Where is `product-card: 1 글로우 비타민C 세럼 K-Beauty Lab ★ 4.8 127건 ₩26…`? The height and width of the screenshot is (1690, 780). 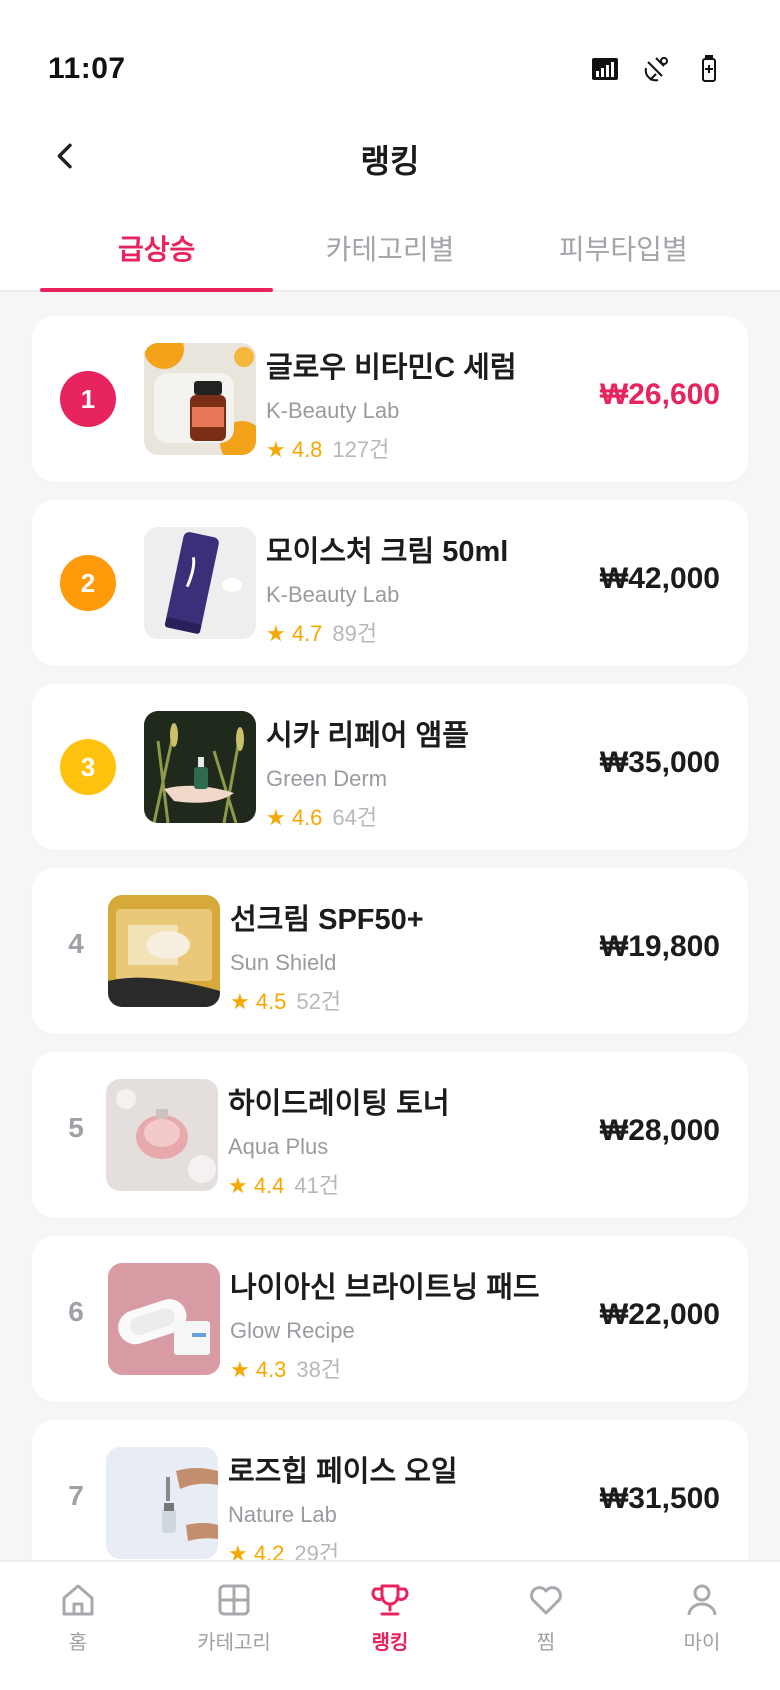 product-card: 1 글로우 비타민C 세럼 K-Beauty Lab ★ 4.8 127건 ₩26… is located at coordinates (390, 399).